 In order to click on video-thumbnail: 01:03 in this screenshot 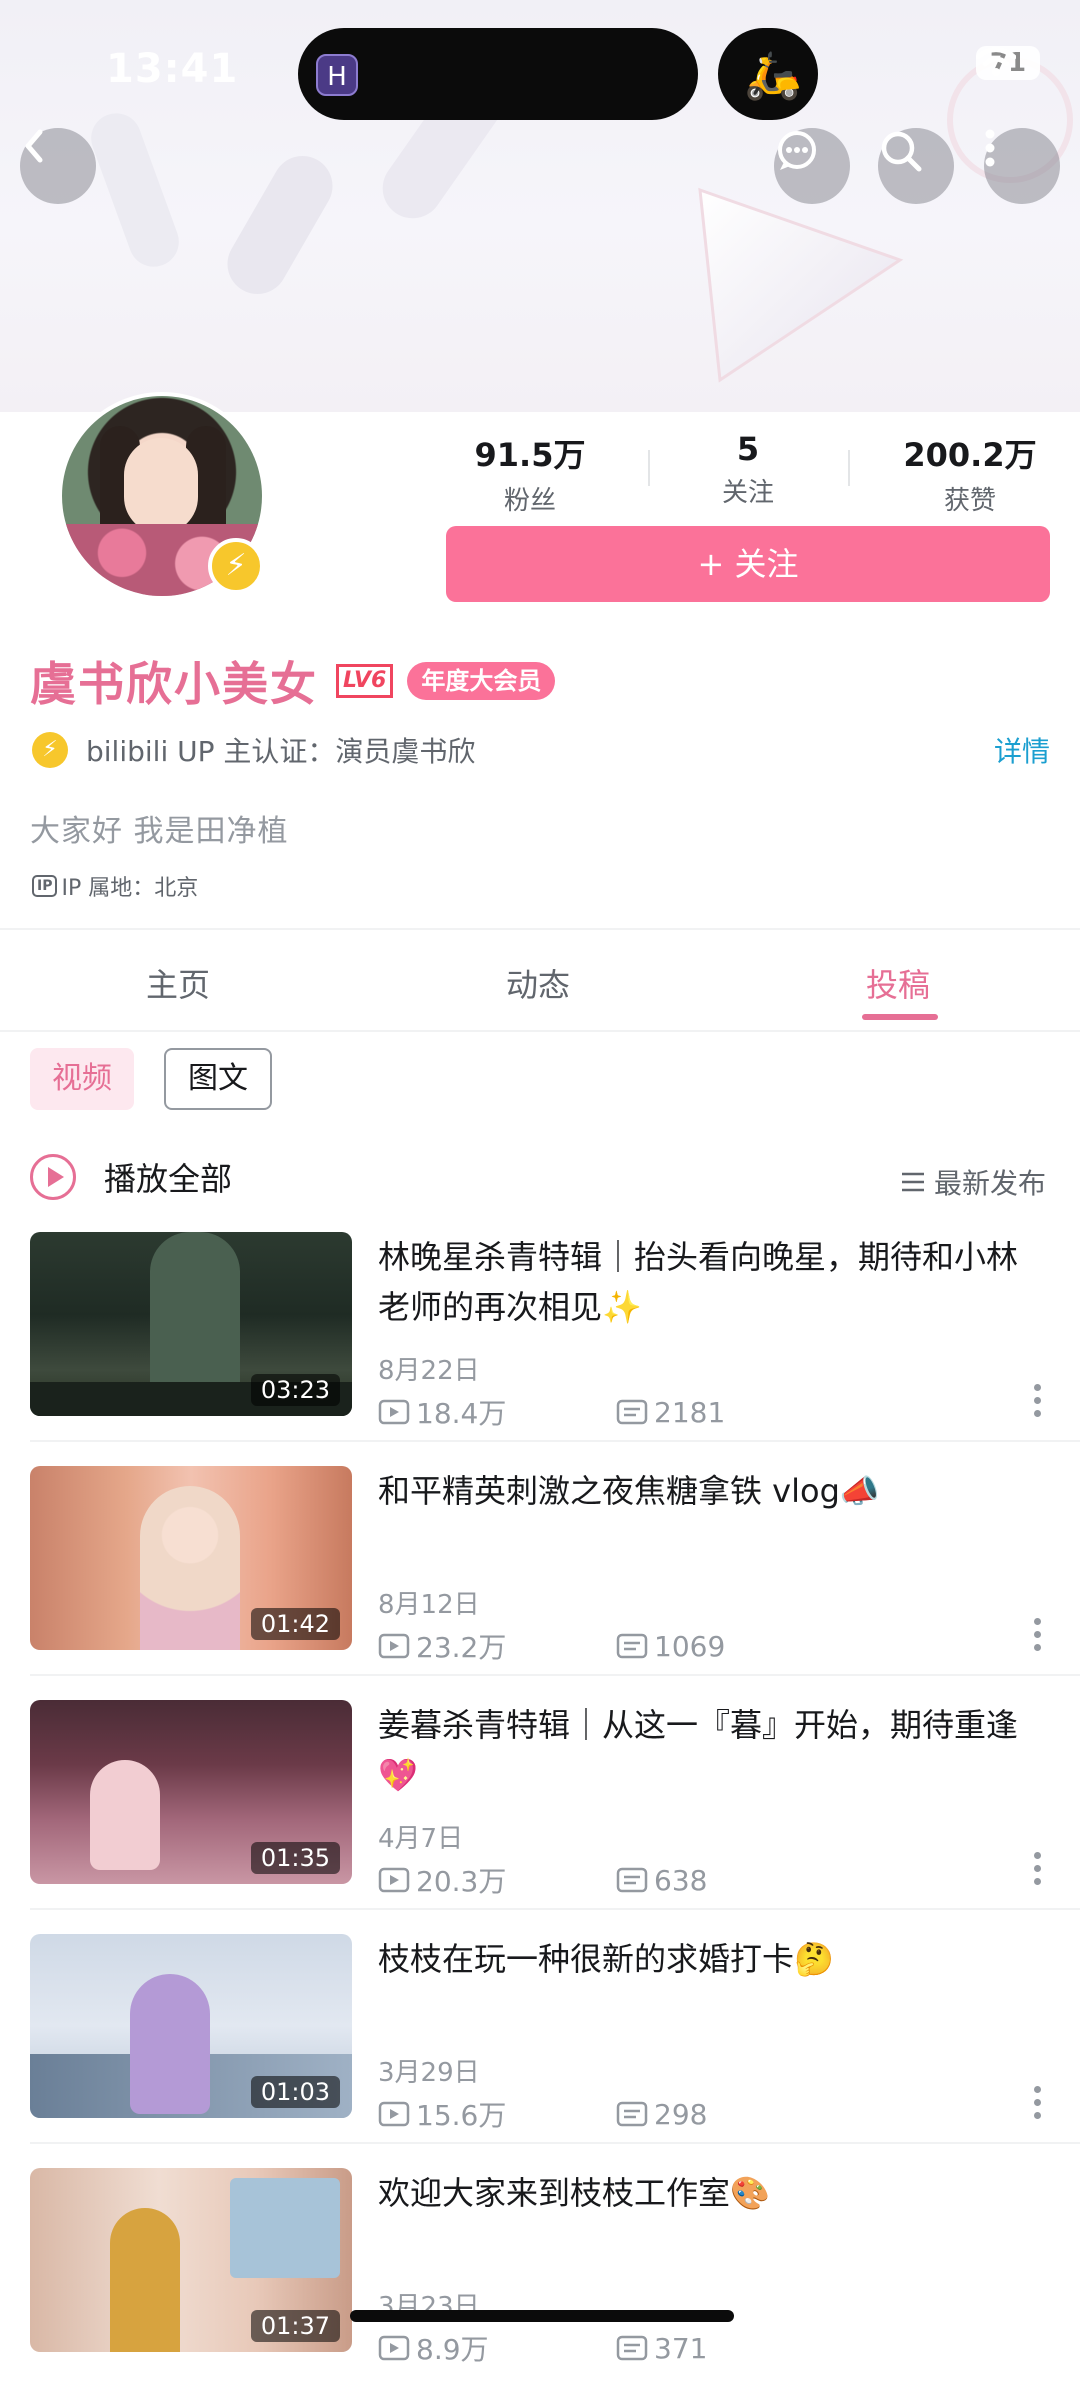, I will do `click(191, 2026)`.